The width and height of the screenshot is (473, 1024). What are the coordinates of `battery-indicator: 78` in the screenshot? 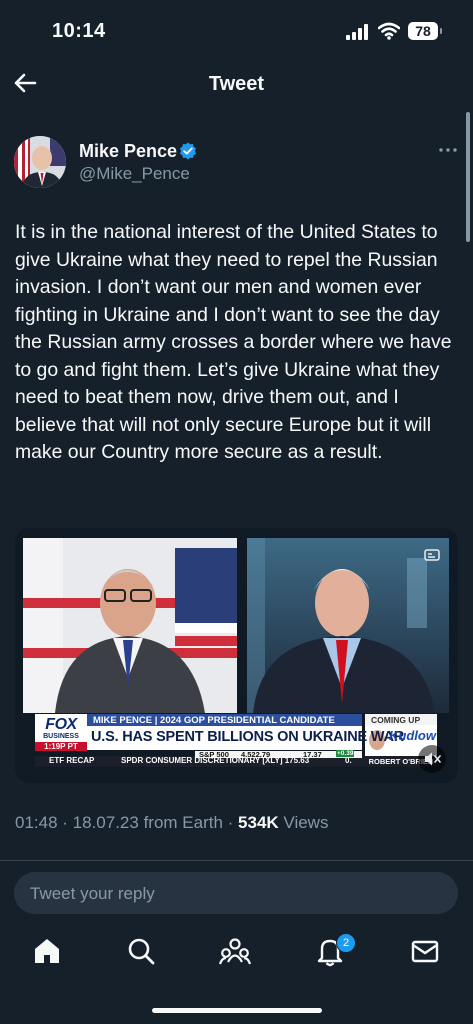 It's located at (425, 31).